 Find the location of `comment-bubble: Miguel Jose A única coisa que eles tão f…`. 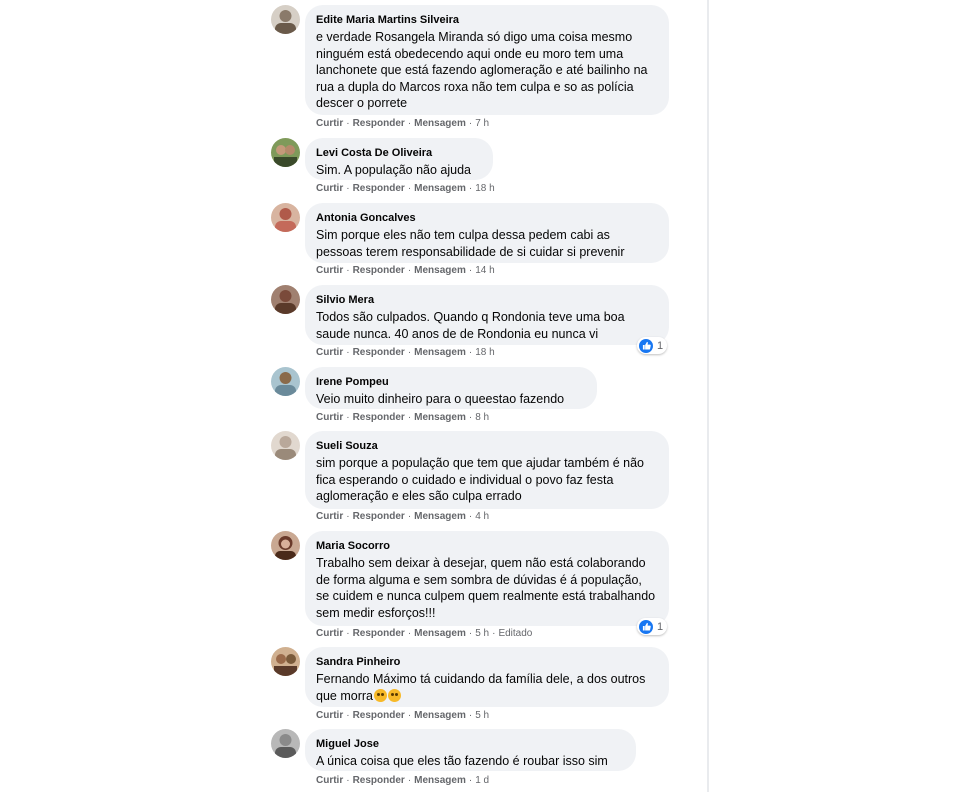

comment-bubble: Miguel Jose A única coisa que eles tão f… is located at coordinates (470, 750).